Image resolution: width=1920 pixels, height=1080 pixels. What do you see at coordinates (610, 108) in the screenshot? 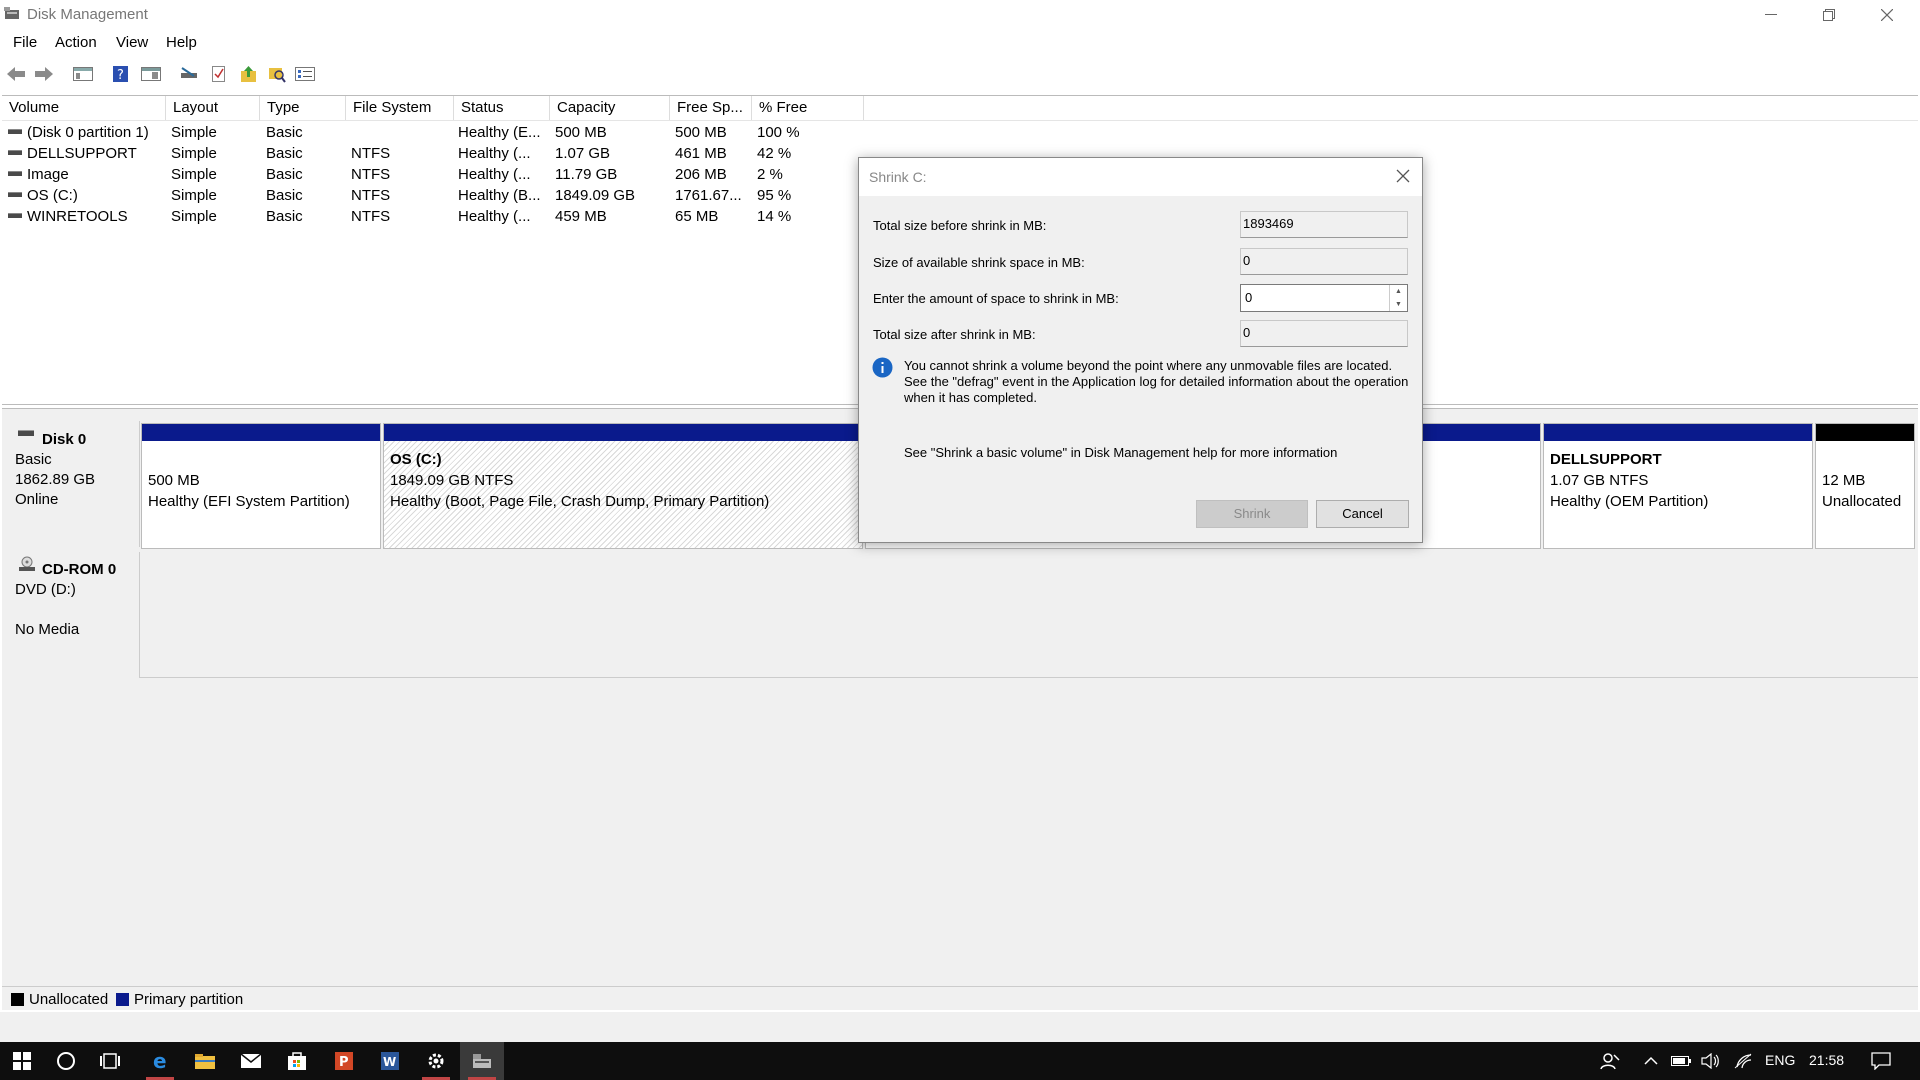
I see `column-header-capacity: Capacity` at bounding box center [610, 108].